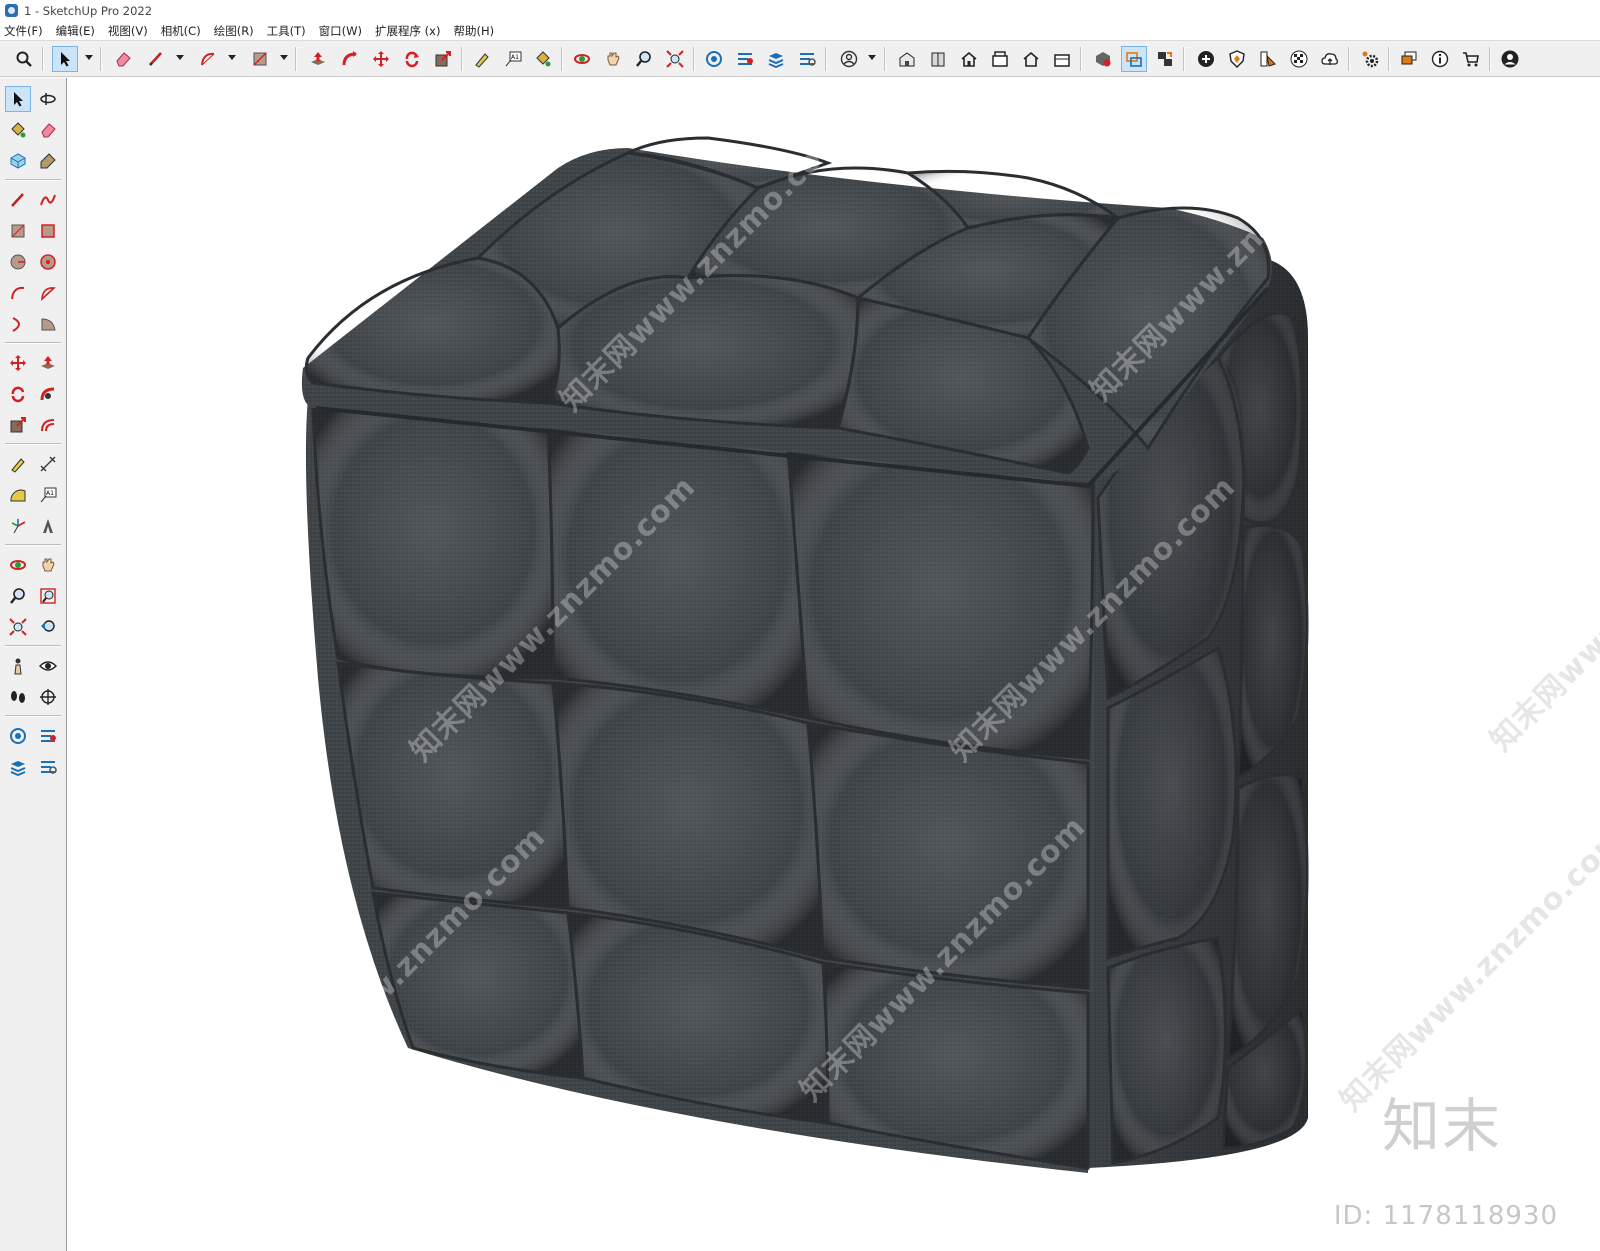 Image resolution: width=1600 pixels, height=1251 pixels. What do you see at coordinates (18, 495) in the screenshot?
I see `protractor-icon` at bounding box center [18, 495].